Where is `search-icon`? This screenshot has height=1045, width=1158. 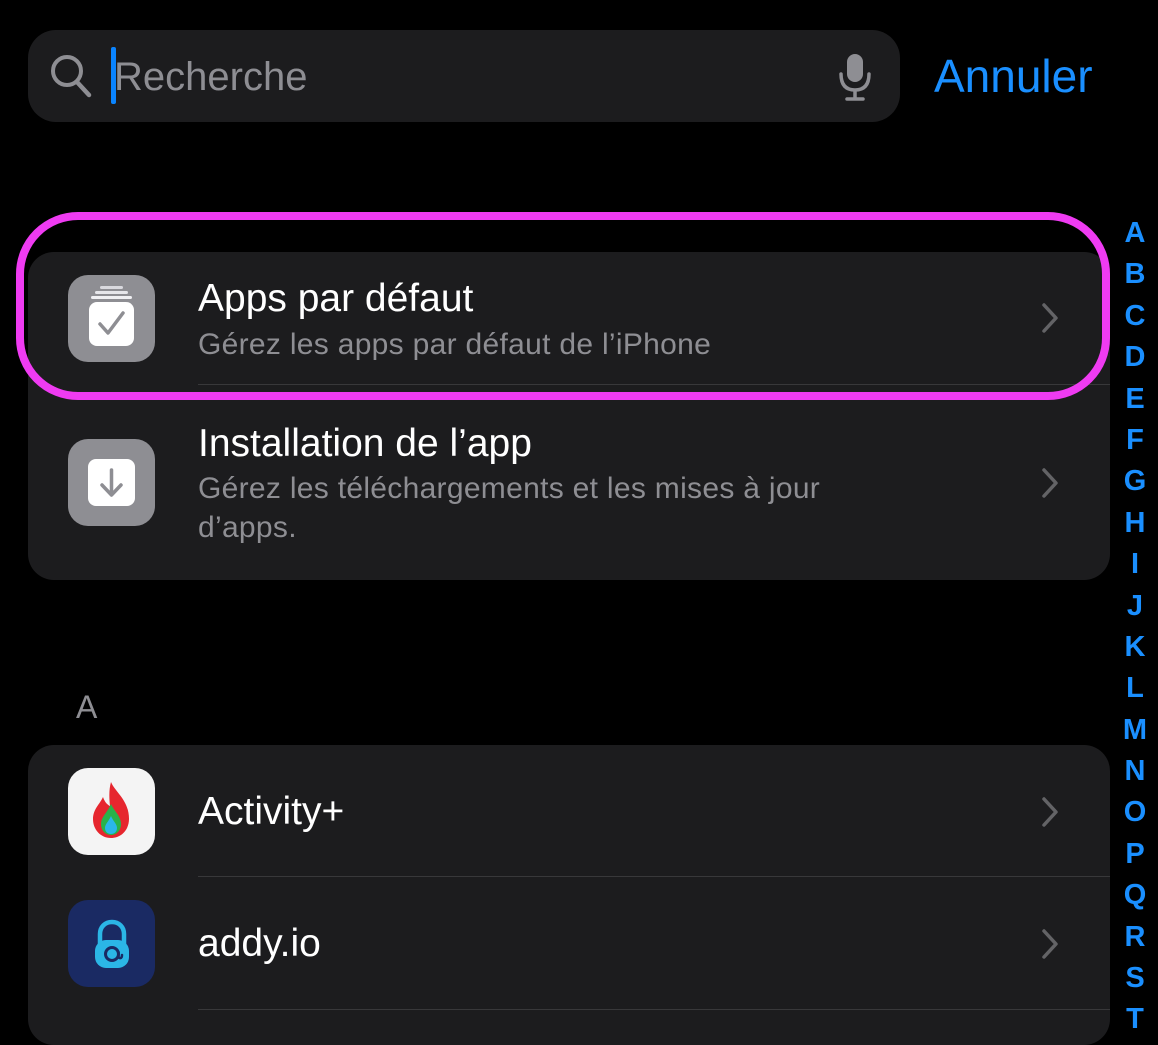 search-icon is located at coordinates (71, 76).